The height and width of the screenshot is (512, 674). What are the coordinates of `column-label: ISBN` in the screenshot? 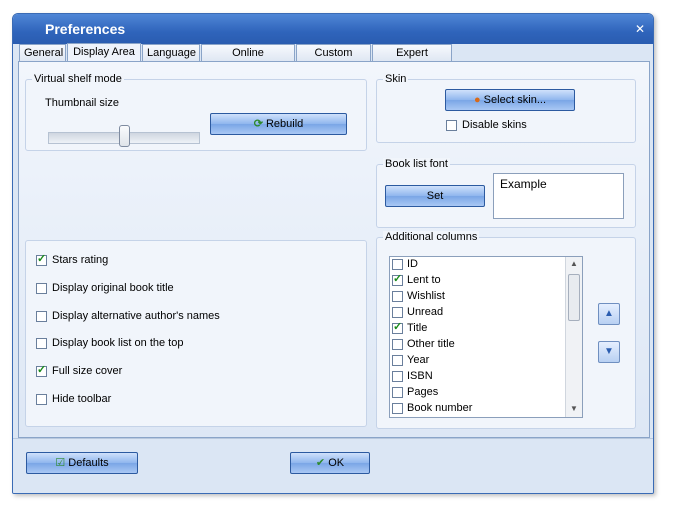 It's located at (420, 376).